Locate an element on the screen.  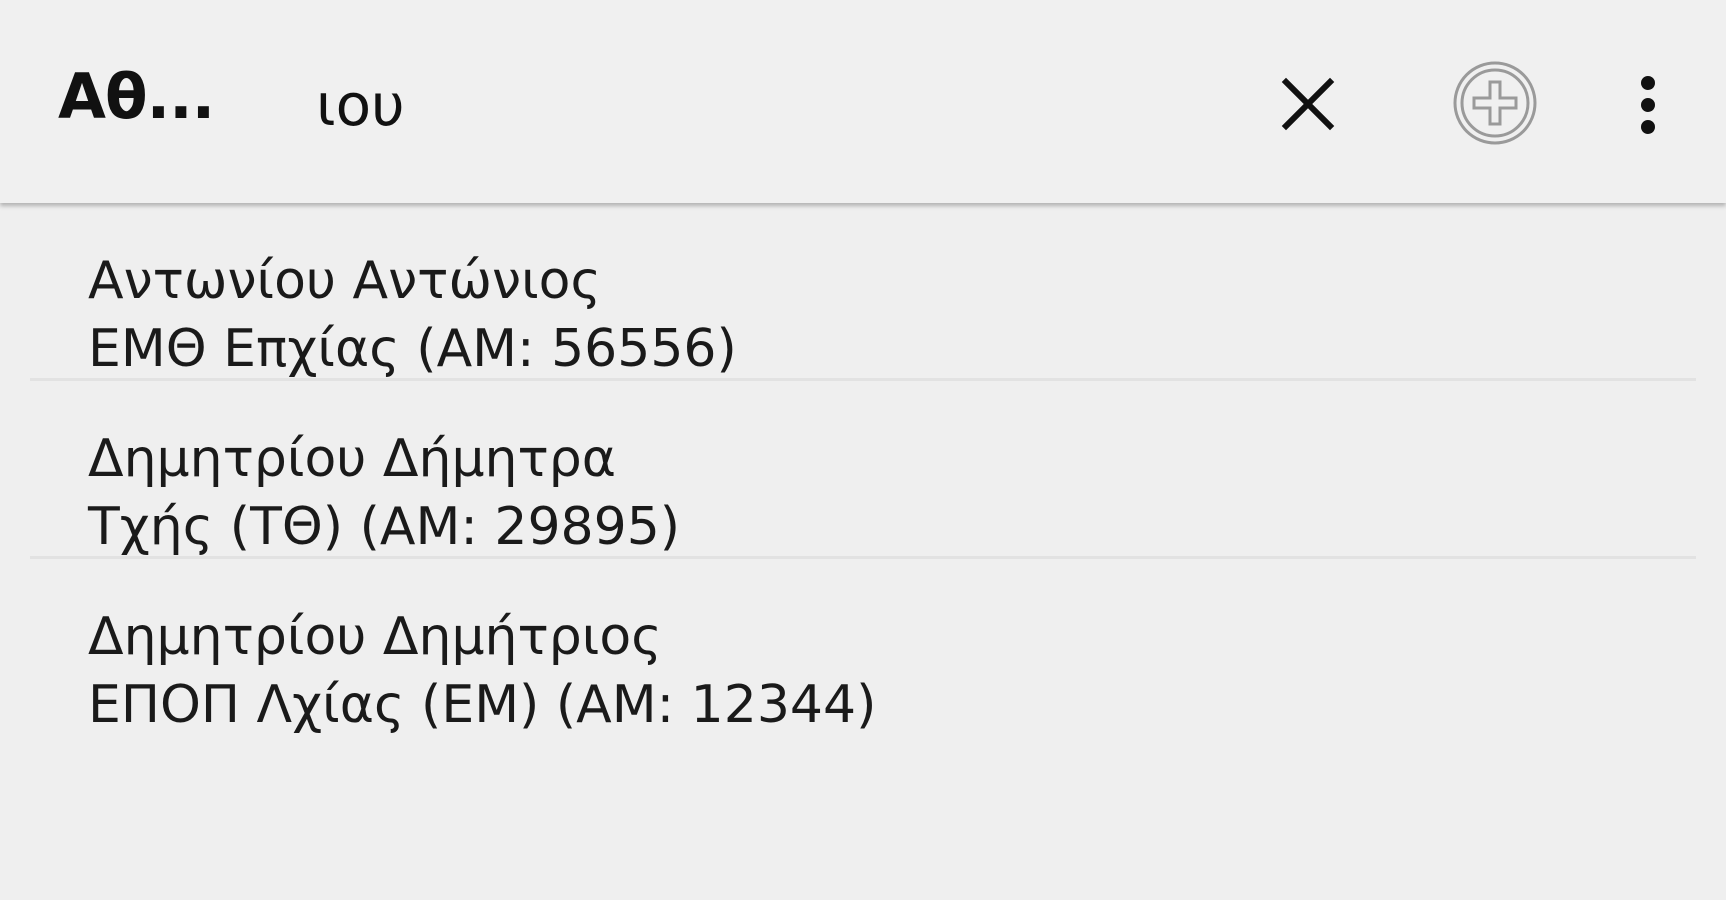
clear-search-button is located at coordinates (1308, 104).